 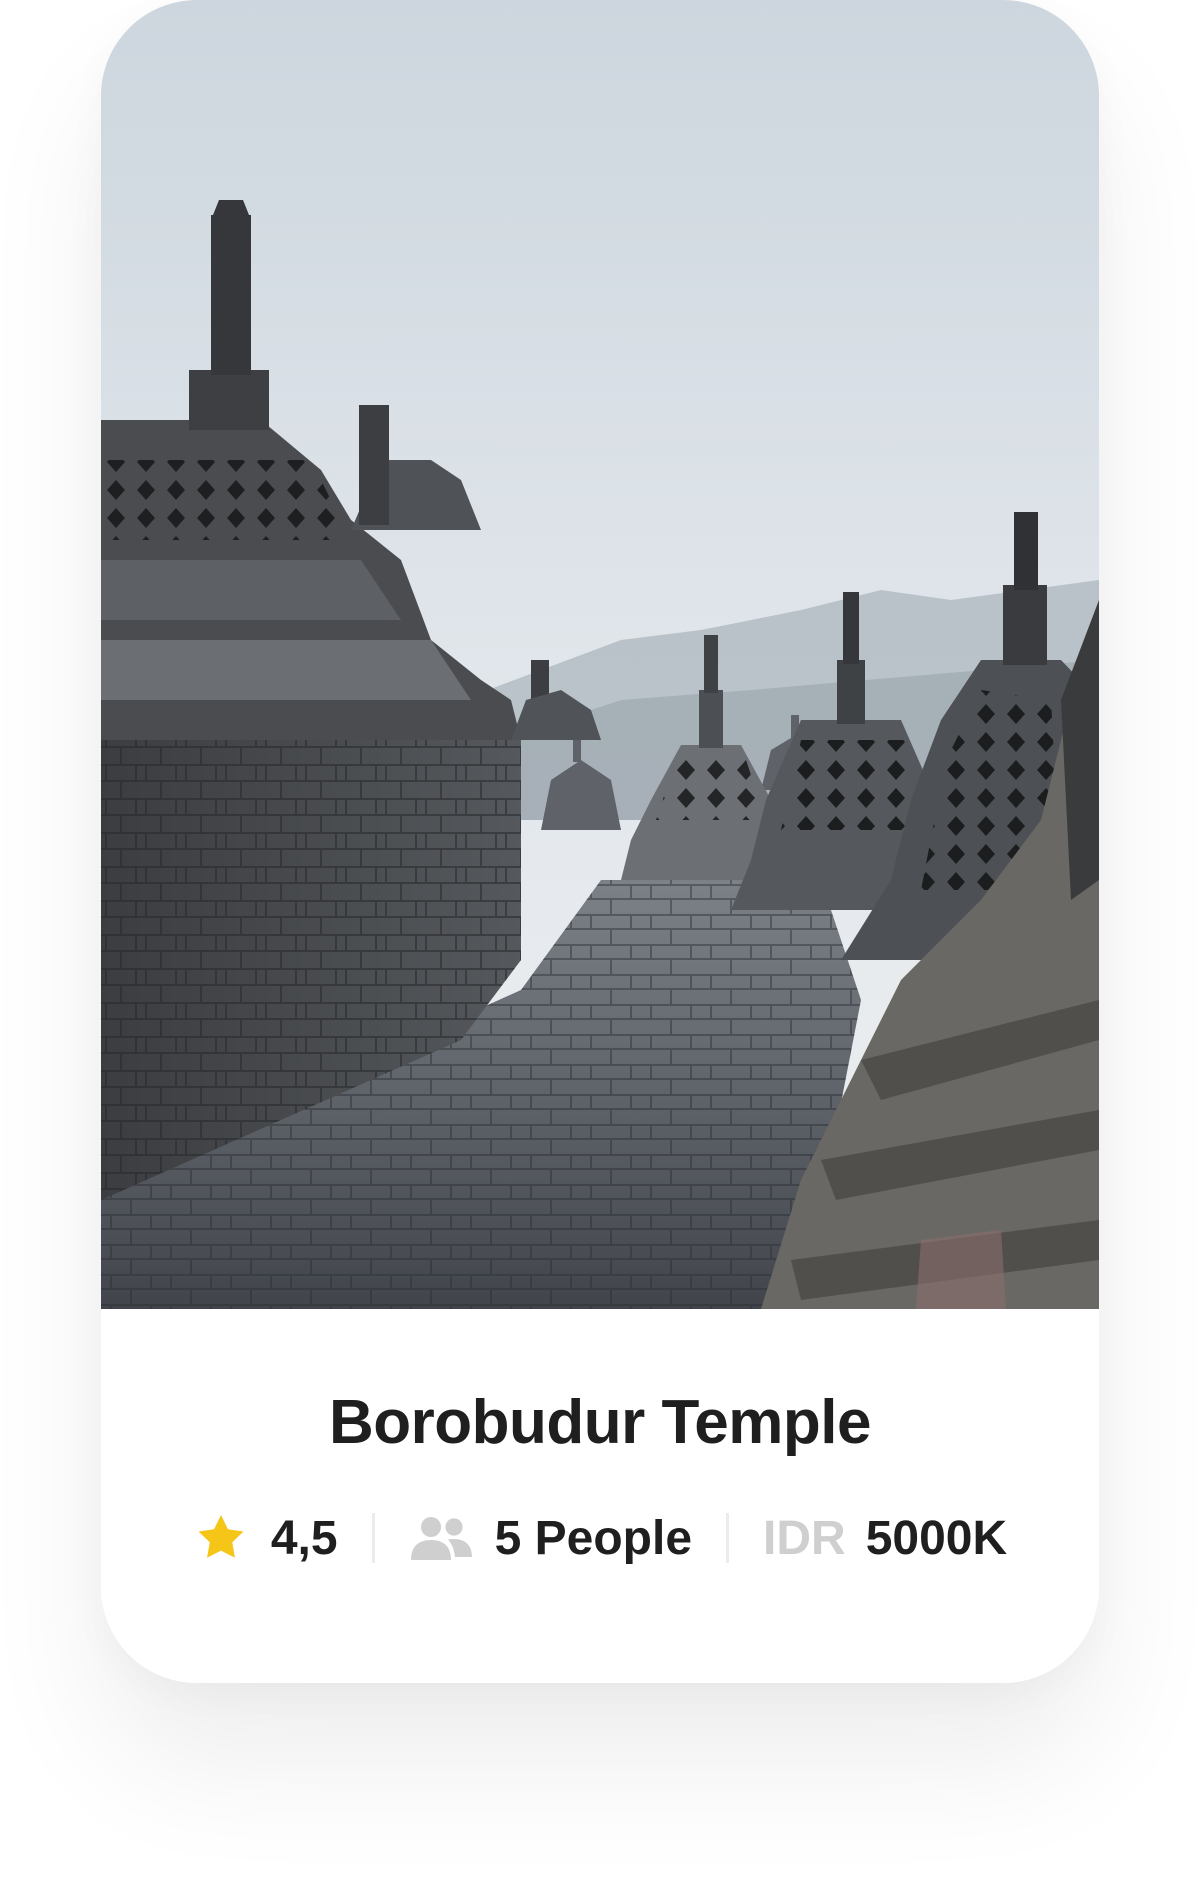 What do you see at coordinates (265, 1538) in the screenshot?
I see `rating: 4,5` at bounding box center [265, 1538].